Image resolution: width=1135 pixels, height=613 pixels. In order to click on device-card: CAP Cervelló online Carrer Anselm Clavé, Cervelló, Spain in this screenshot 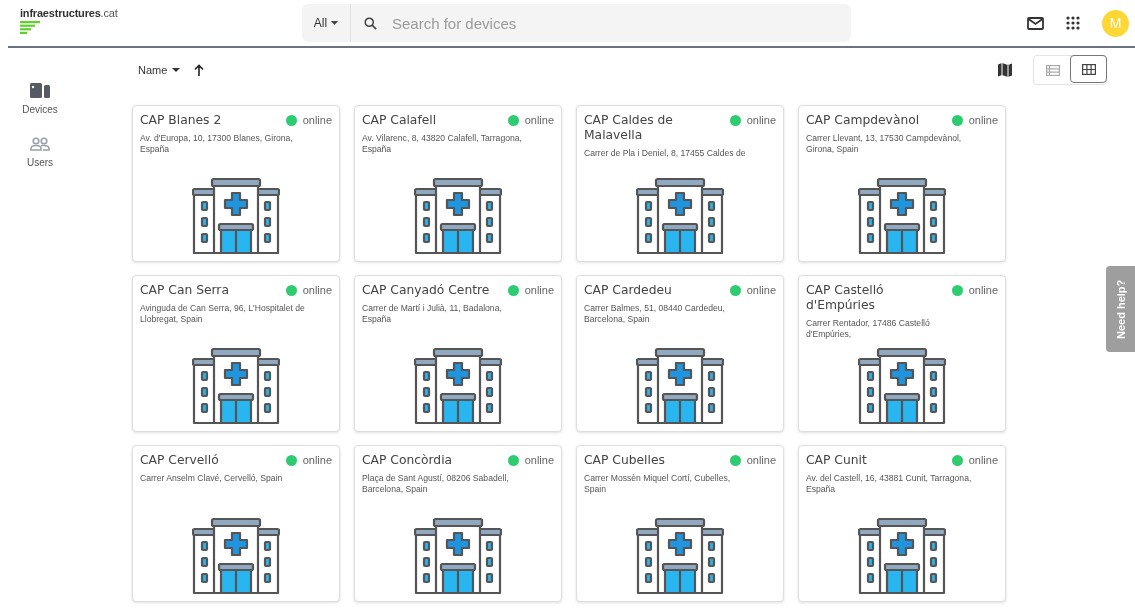, I will do `click(236, 523)`.